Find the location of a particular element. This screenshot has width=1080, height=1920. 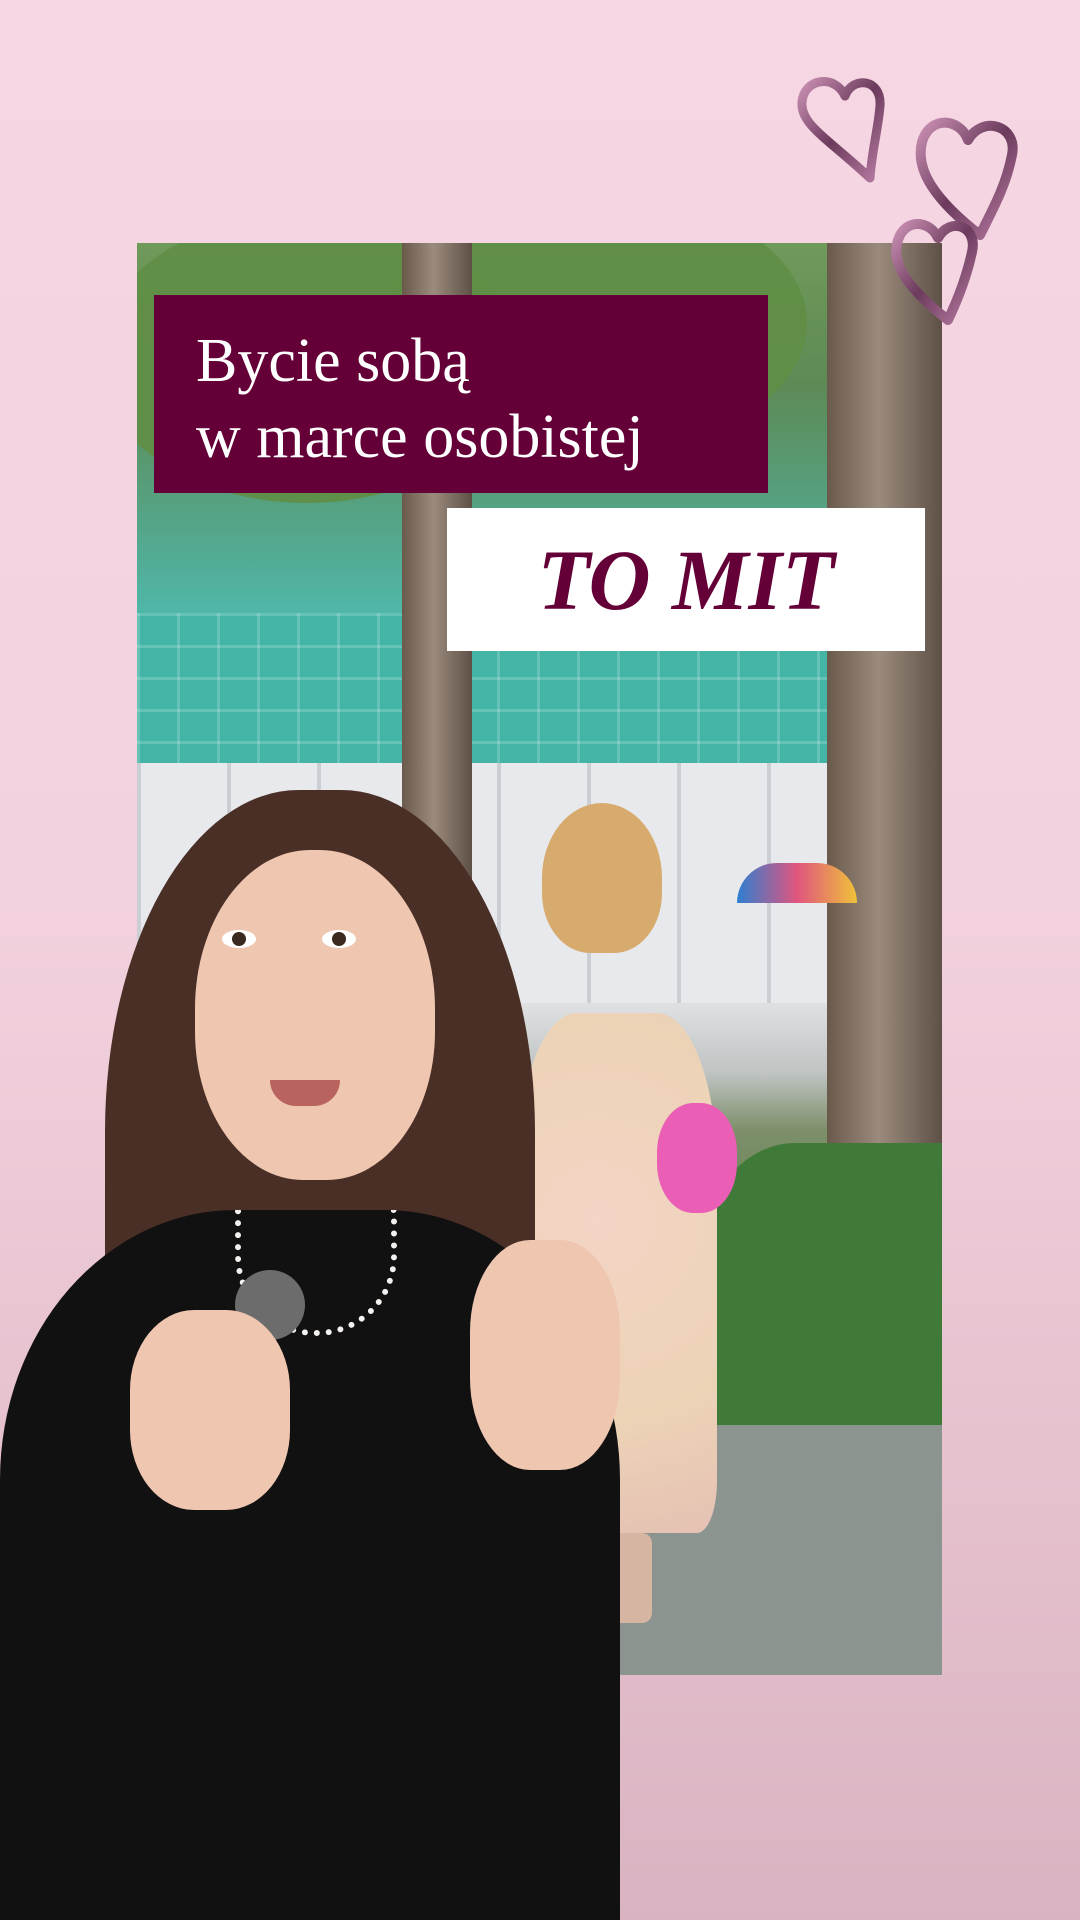

title-line-1: Bycie sobą is located at coordinates (333, 361).